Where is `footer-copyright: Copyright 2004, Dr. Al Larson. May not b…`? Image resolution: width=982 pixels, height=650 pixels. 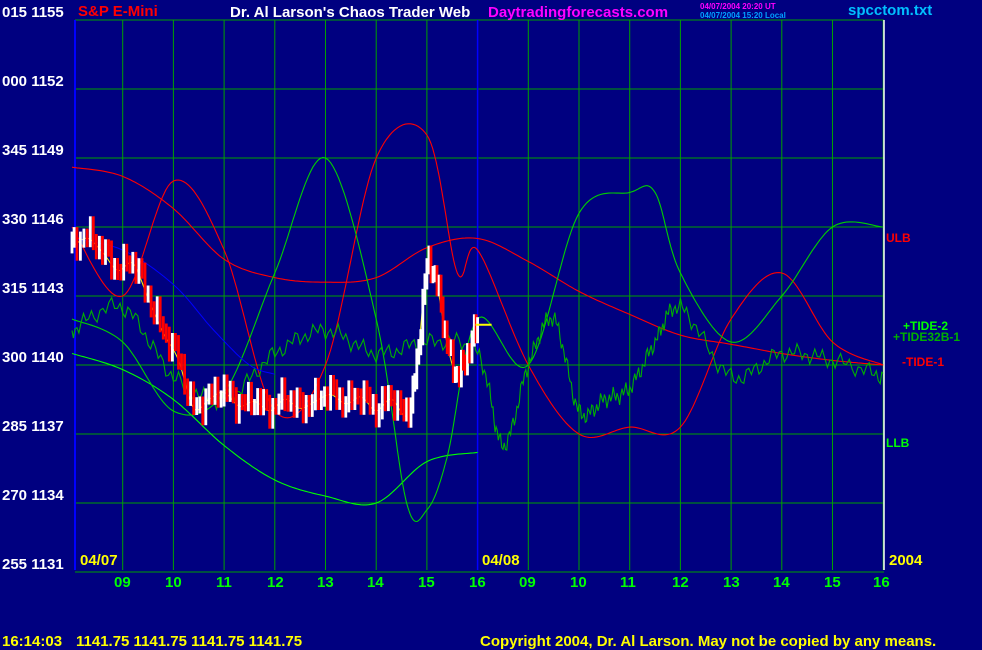
footer-copyright: Copyright 2004, Dr. Al Larson. May not b… is located at coordinates (708, 641).